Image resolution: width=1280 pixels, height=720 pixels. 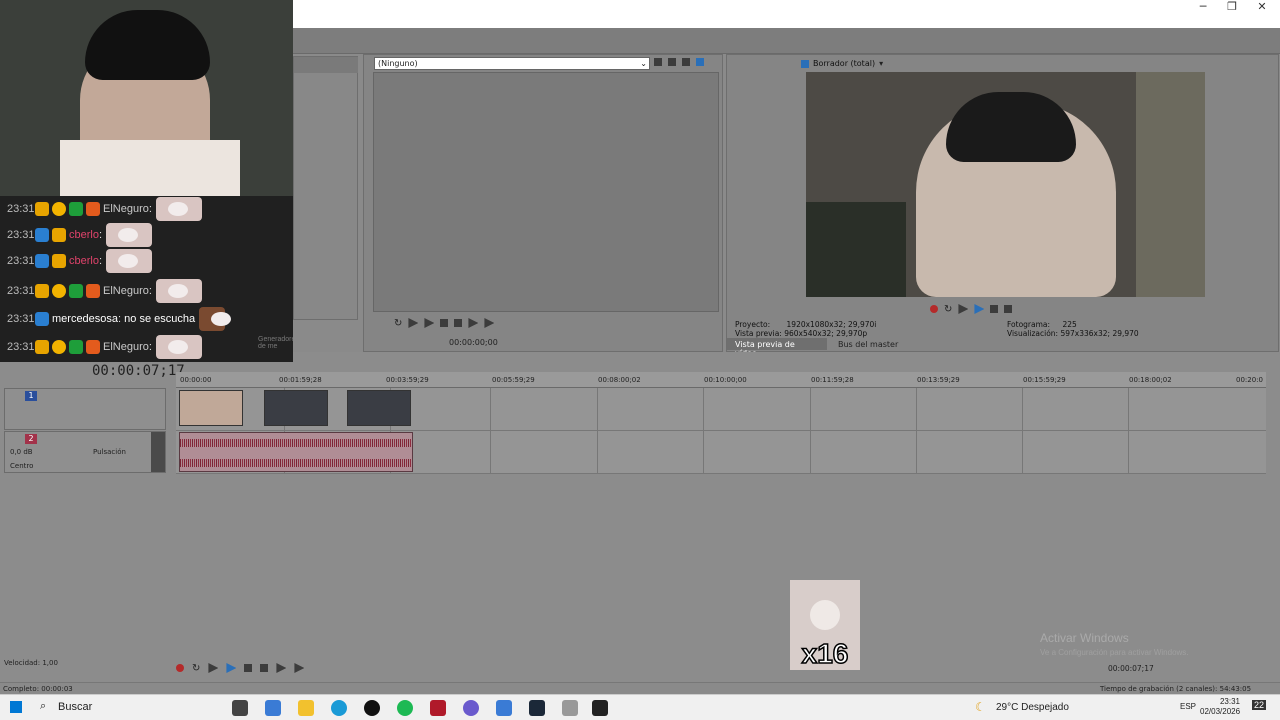 What do you see at coordinates (938, 380) in the screenshot?
I see `ruler-tick: 00:13:59;29` at bounding box center [938, 380].